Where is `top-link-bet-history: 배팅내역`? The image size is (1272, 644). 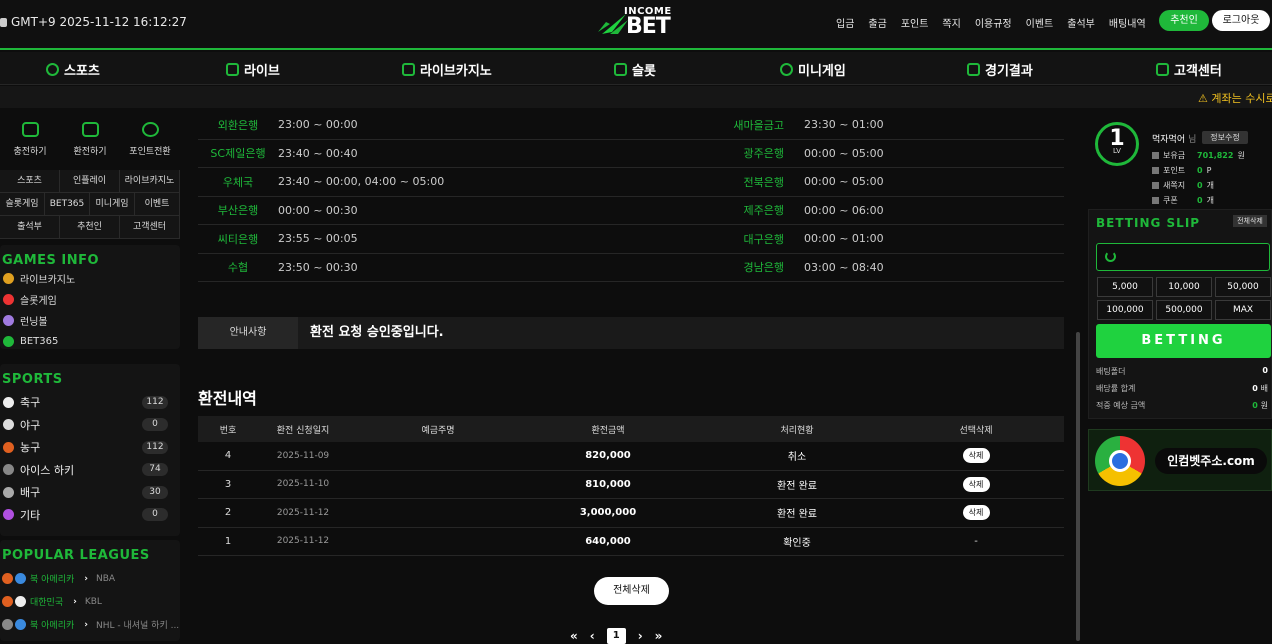 top-link-bet-history: 배팅내역 is located at coordinates (1127, 22).